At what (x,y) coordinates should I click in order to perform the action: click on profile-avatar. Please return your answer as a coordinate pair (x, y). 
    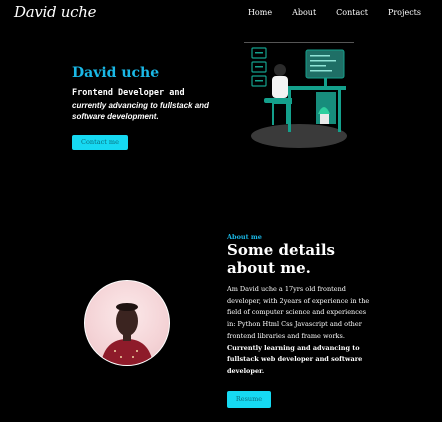
    Looking at the image, I should click on (127, 323).